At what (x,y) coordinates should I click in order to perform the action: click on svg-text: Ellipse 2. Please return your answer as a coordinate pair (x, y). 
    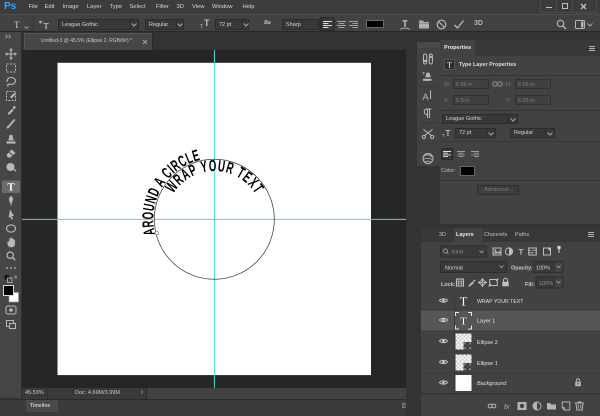
    Looking at the image, I should click on (487, 343).